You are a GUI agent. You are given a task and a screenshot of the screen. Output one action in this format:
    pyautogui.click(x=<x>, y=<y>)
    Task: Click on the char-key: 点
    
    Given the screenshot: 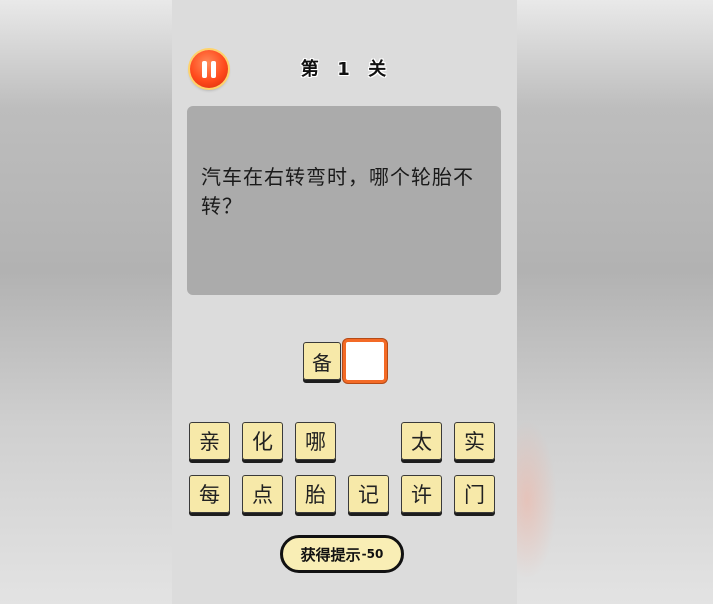 What is the action you would take?
    pyautogui.click(x=262, y=494)
    